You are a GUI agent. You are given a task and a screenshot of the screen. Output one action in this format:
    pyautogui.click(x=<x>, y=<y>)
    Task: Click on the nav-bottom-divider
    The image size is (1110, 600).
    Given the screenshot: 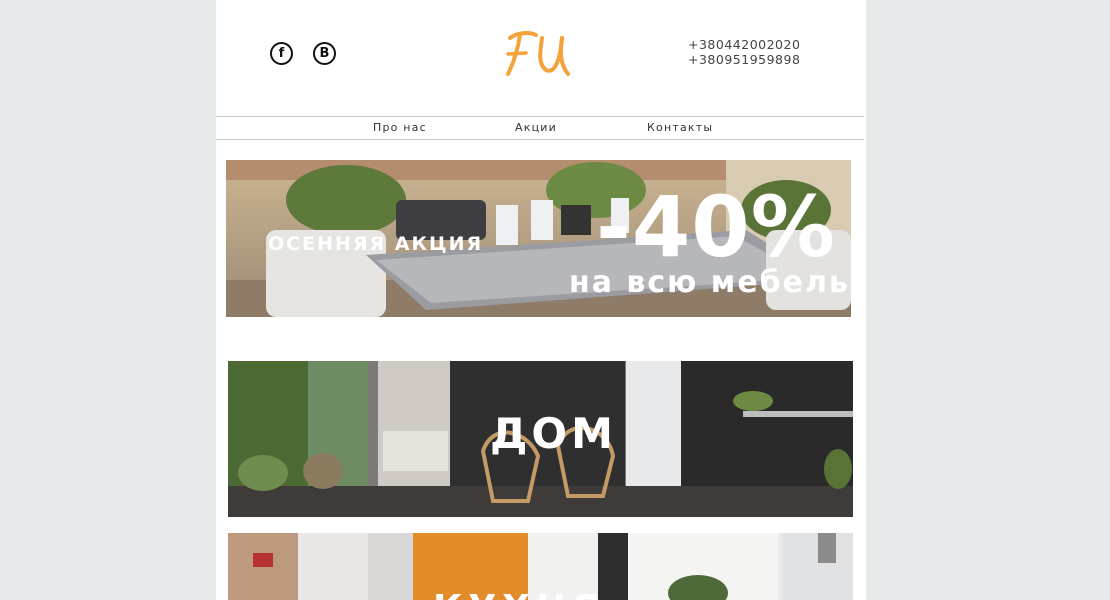 What is the action you would take?
    pyautogui.click(x=540, y=139)
    